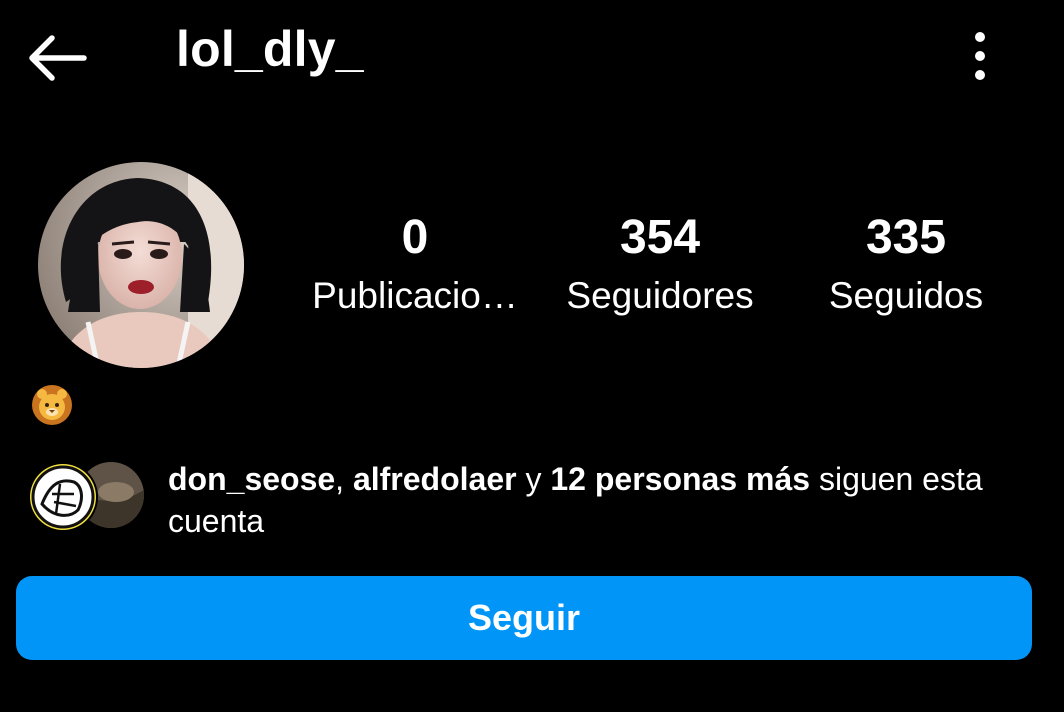  I want to click on more-options-button, so click(980, 56).